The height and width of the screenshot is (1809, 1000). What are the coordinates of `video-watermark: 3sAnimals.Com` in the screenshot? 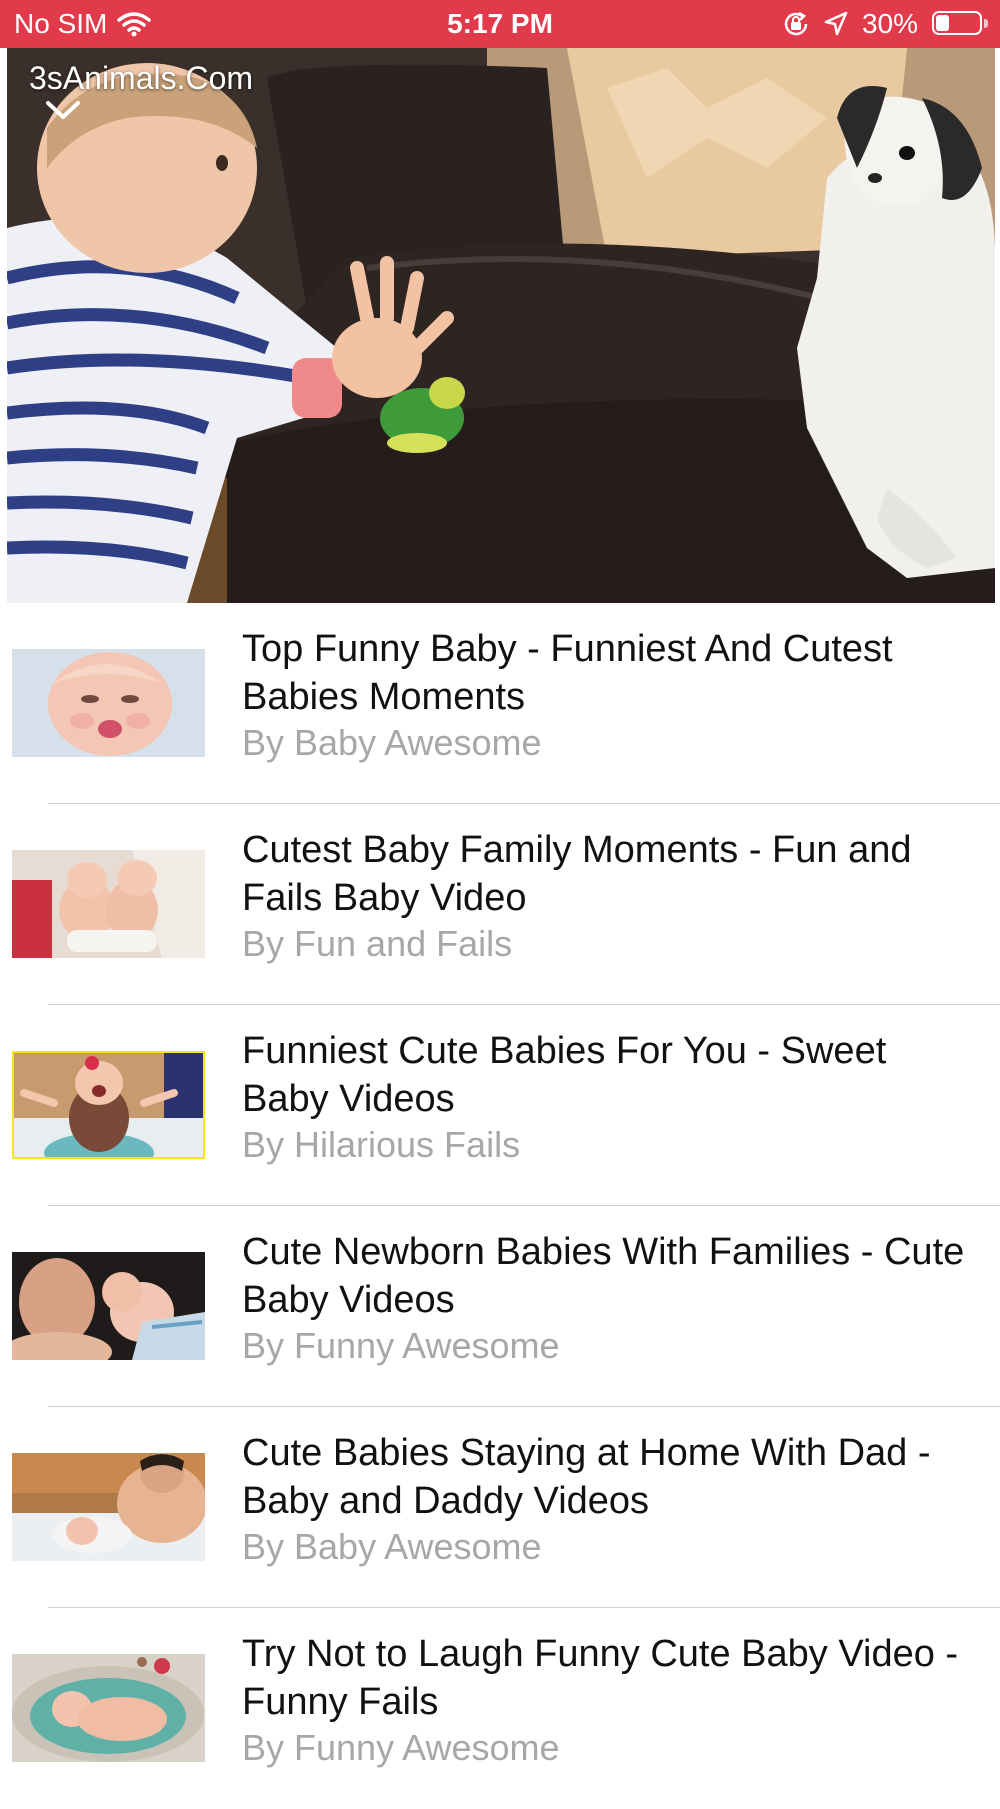 It's located at (141, 78).